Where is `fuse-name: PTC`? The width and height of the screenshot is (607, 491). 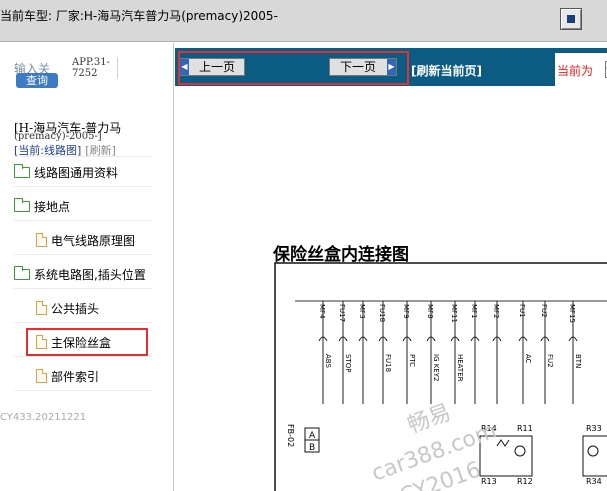
fuse-name: PTC is located at coordinates (412, 360).